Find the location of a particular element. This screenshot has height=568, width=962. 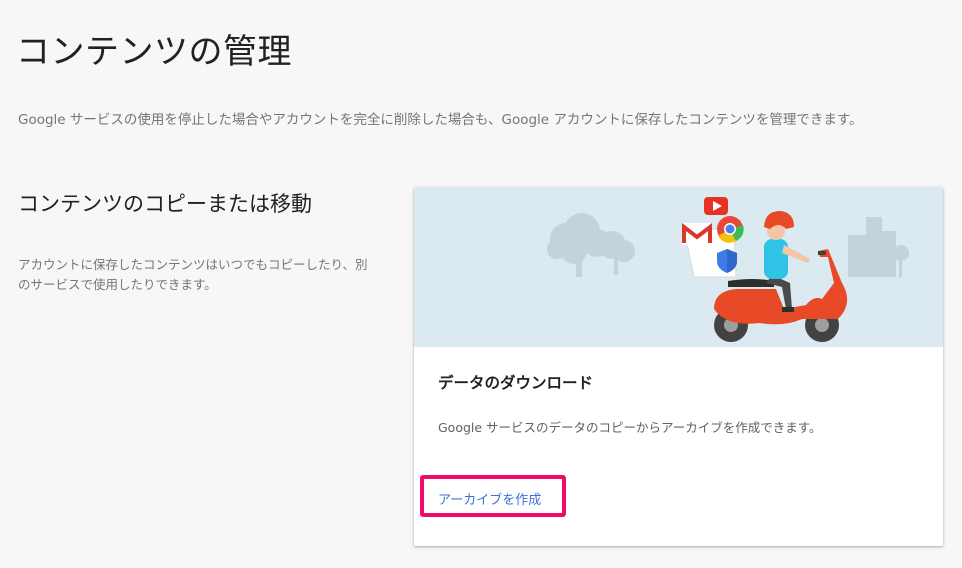

section-title: コンテンツのコピーまたは移動 is located at coordinates (165, 204).